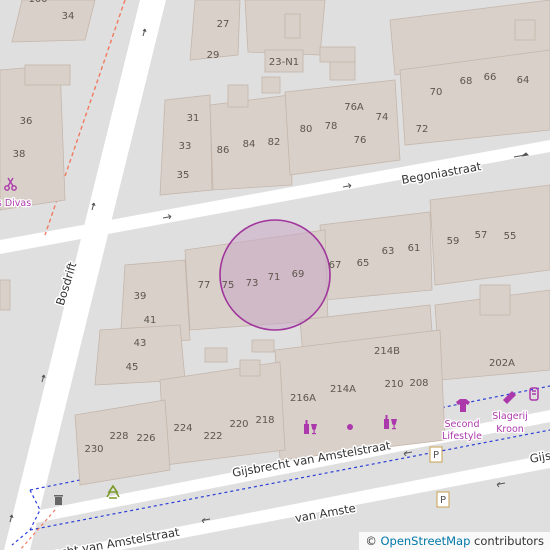 The height and width of the screenshot is (550, 550). Describe the element at coordinates (212, 436) in the screenshot. I see `house-number-label: 222` at that location.